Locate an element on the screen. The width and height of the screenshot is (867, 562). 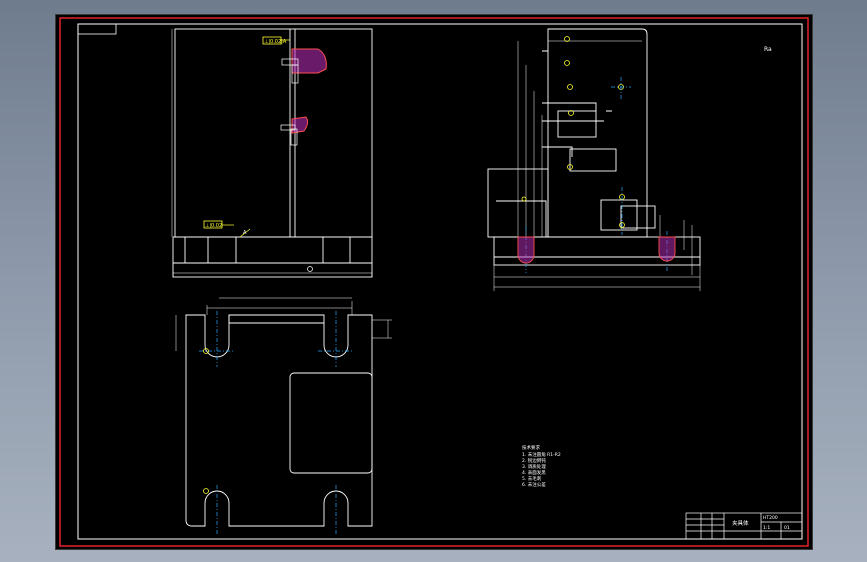
tolerance-callout-bottom: ⊥|0.02 is located at coordinates (218, 224).